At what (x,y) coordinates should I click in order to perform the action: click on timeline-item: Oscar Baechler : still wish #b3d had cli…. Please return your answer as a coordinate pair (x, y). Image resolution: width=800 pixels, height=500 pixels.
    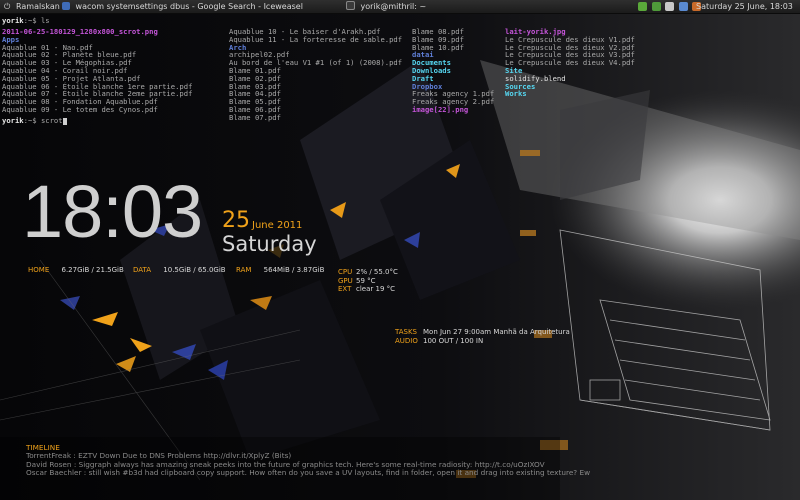
    Looking at the image, I should click on (308, 473).